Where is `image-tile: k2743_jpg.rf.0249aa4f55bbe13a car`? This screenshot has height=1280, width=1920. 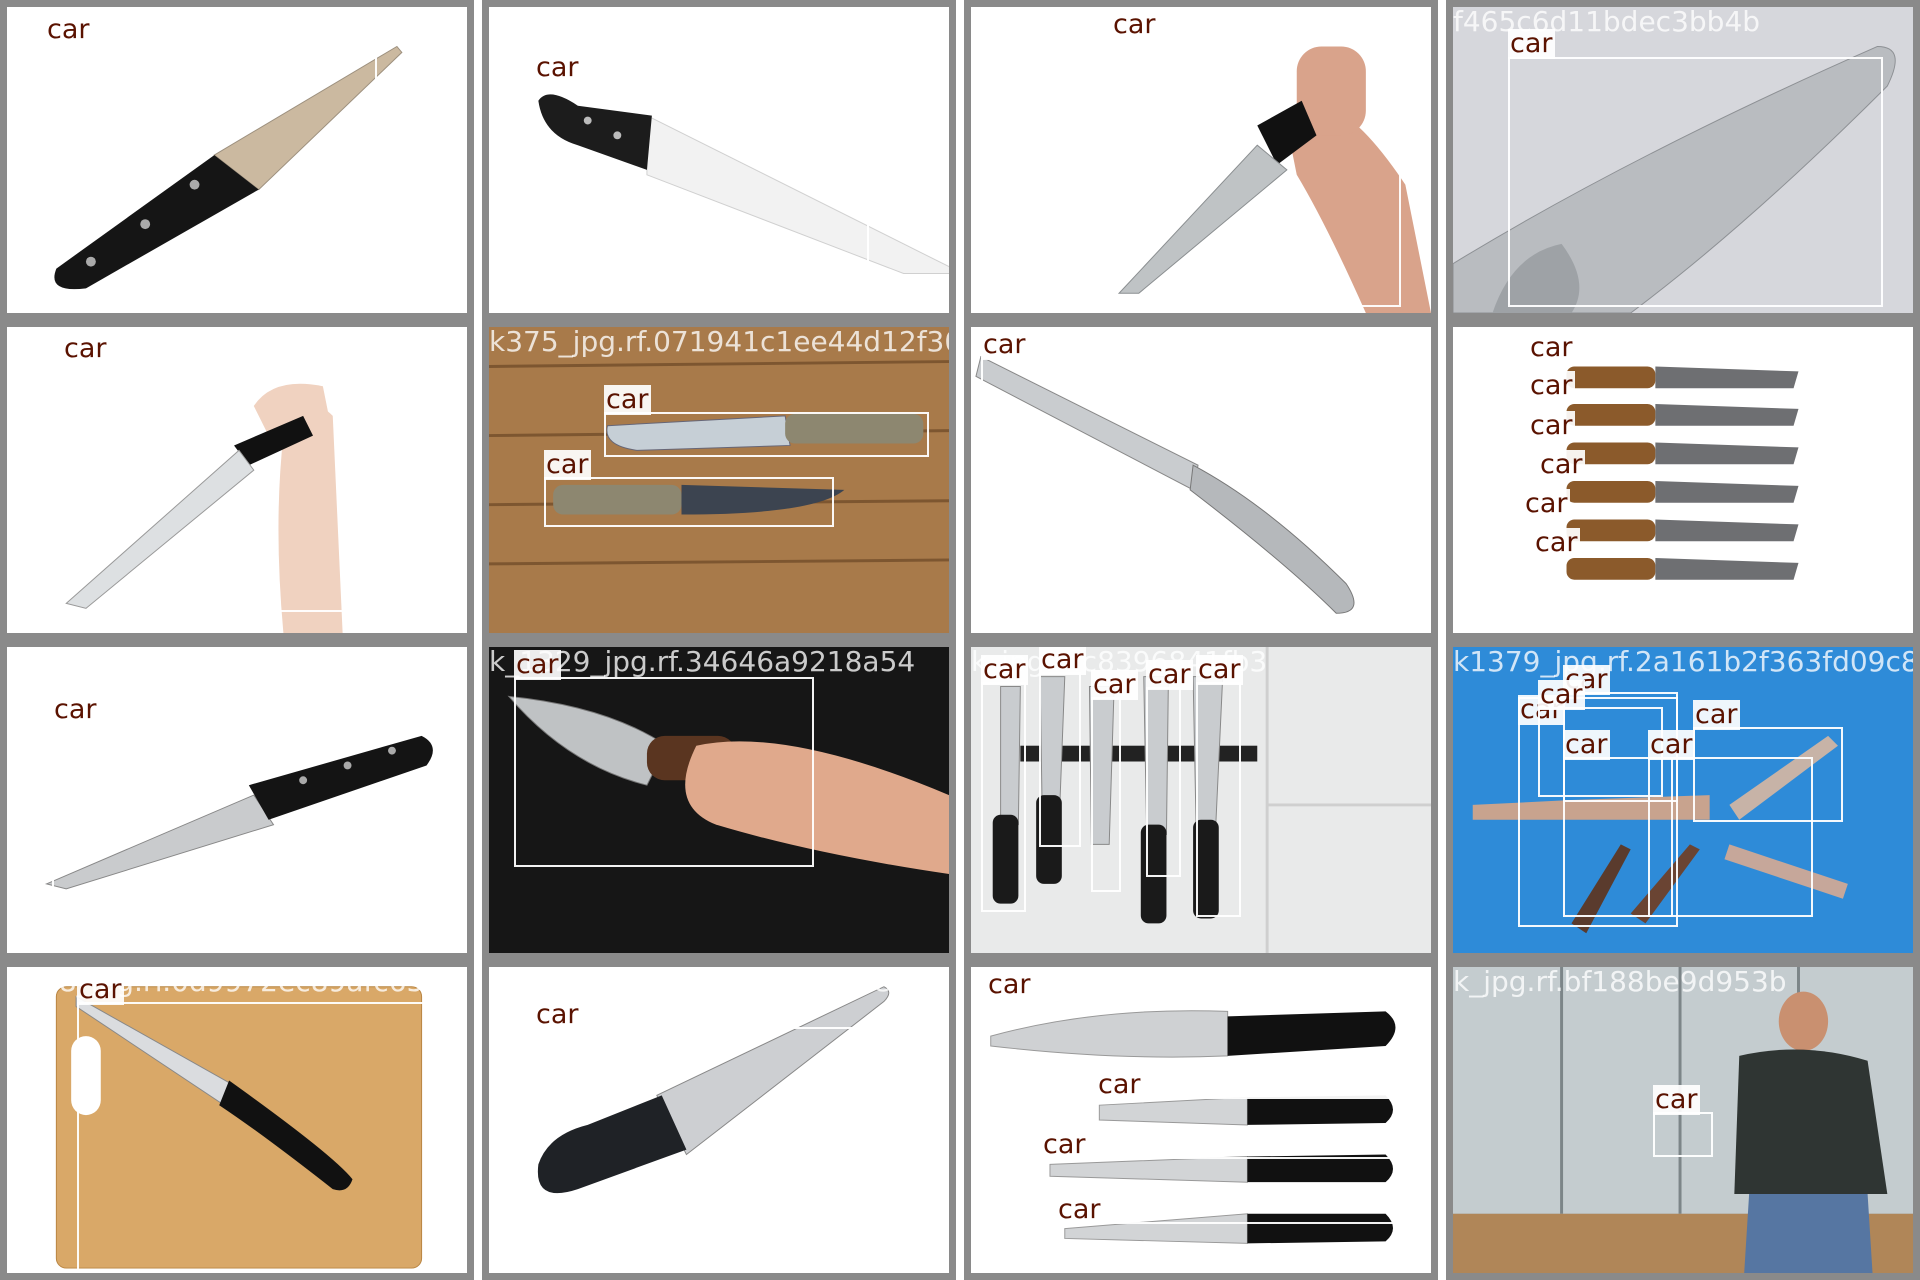
image-tile: k2743_jpg.rf.0249aa4f55bbe13a car is located at coordinates (719, 160).